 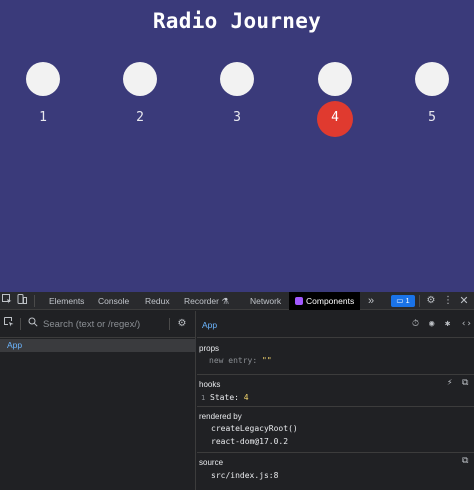 I want to click on magic-wand-icon: ⚡, so click(x=449, y=383).